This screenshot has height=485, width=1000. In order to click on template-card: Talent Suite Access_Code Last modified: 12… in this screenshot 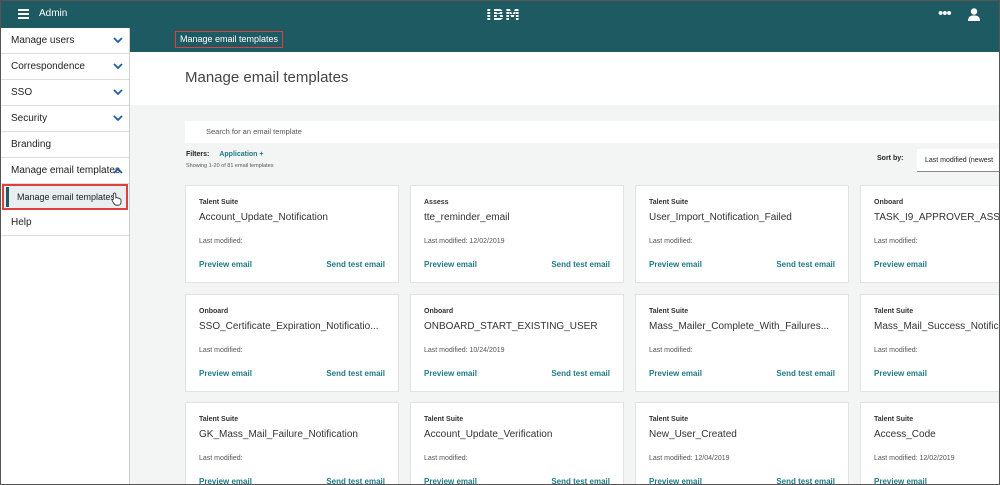, I will do `click(929, 443)`.